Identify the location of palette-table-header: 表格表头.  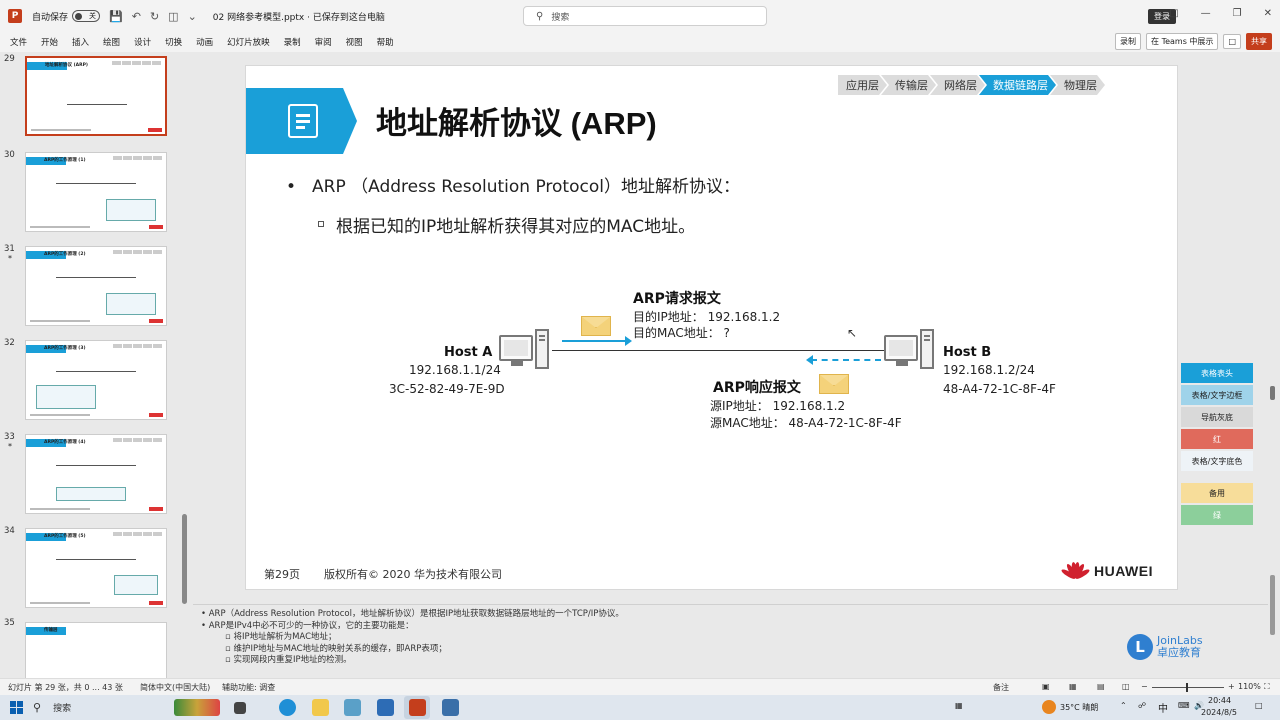
(1217, 373).